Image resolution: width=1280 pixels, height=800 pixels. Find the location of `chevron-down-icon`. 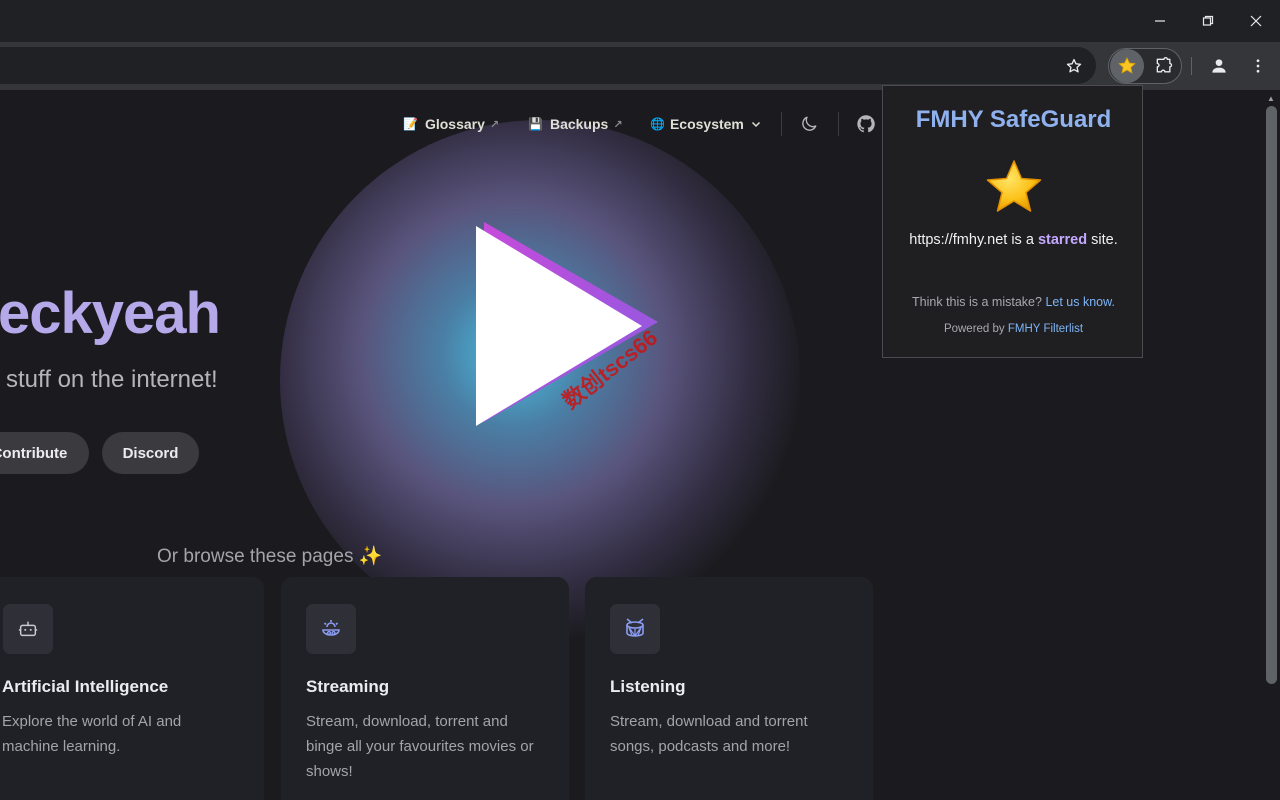

chevron-down-icon is located at coordinates (755, 124).